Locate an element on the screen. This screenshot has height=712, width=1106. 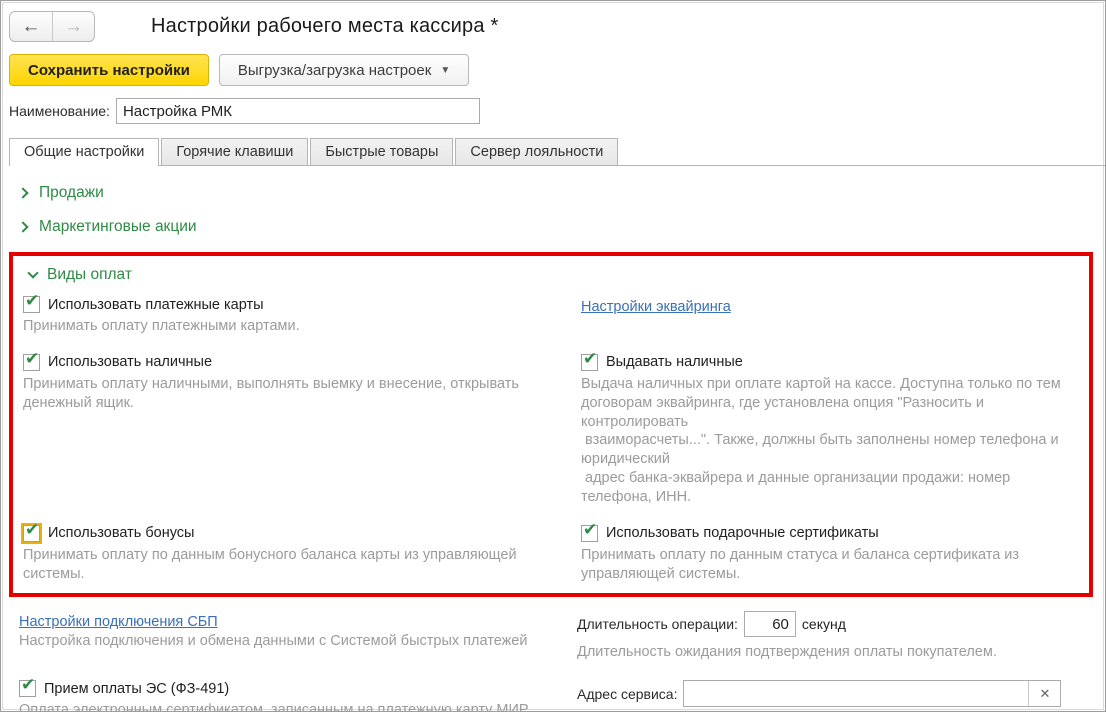
gift-certificates-label: Использовать подарочные сертификаты is located at coordinates (742, 533).